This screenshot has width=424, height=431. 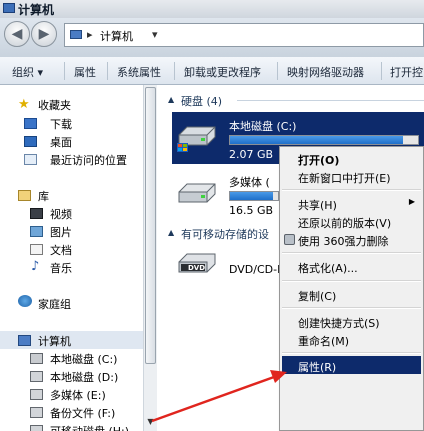 I want to click on scrollbar-thumb, so click(x=150, y=225).